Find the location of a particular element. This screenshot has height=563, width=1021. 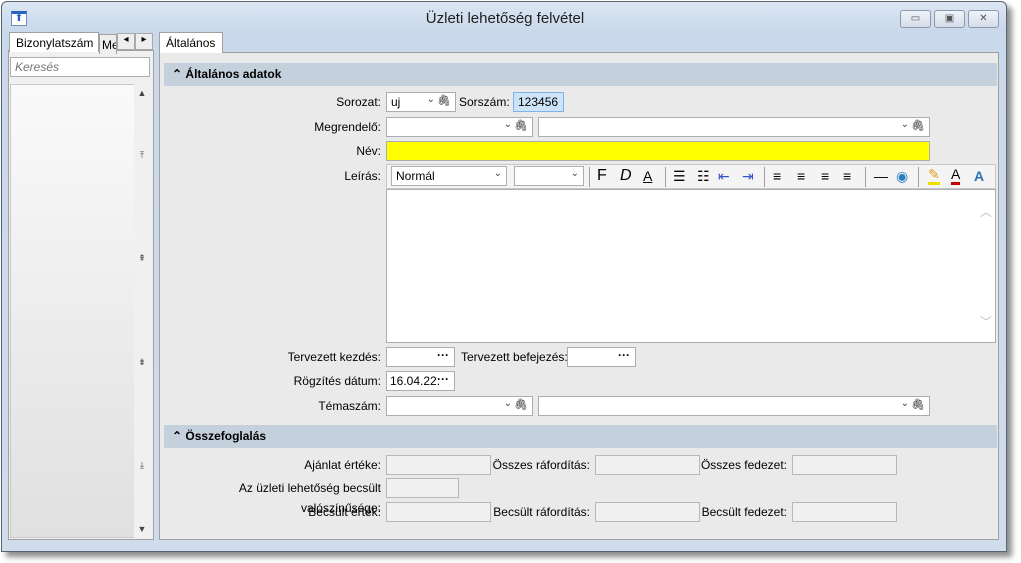

close-button: ✕ is located at coordinates (983, 19).